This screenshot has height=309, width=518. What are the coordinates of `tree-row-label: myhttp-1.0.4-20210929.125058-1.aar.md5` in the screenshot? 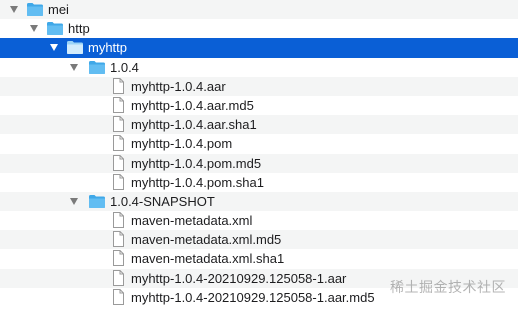 It's located at (253, 297).